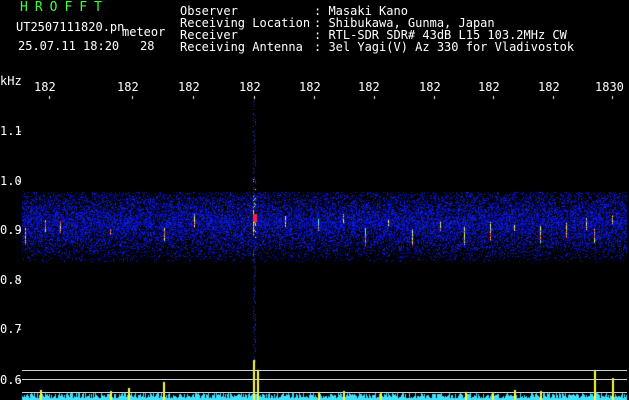 Image resolution: width=629 pixels, height=400 pixels. Describe the element at coordinates (11, 230) in the screenshot. I see `freq-tick-label: 0.9` at that location.